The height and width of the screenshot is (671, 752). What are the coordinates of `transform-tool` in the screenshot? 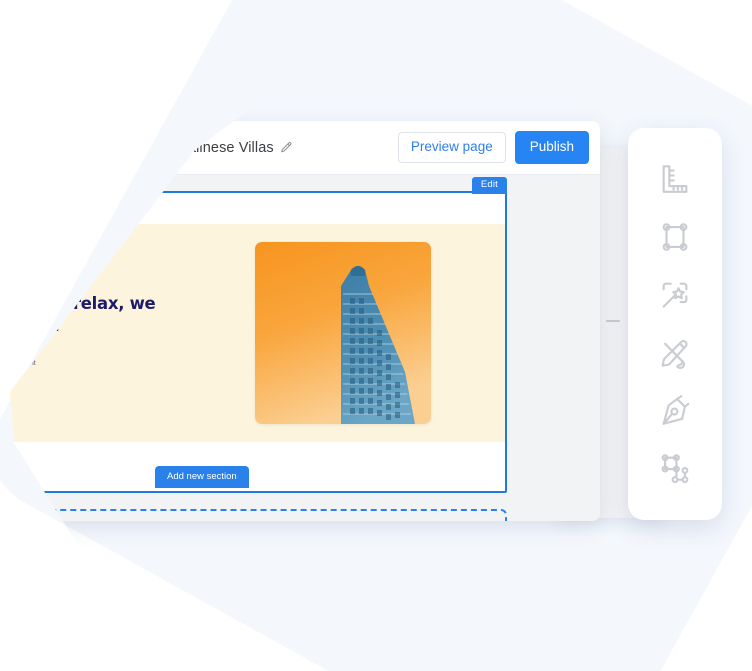 It's located at (675, 237).